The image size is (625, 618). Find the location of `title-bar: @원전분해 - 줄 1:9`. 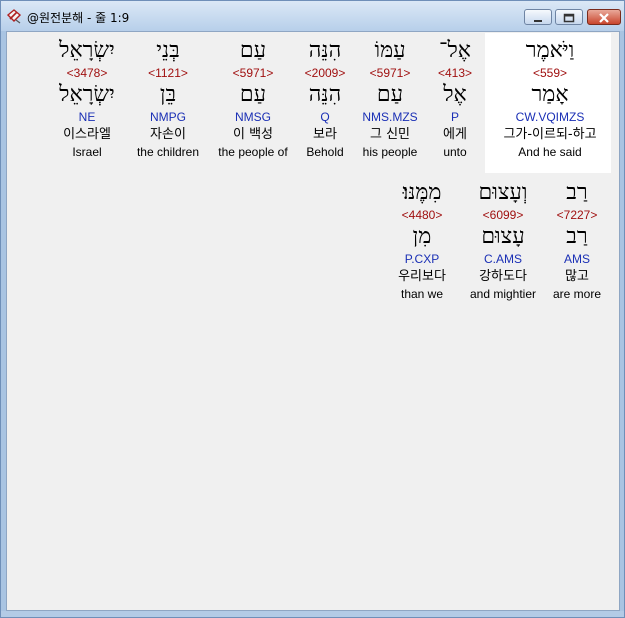

title-bar: @원전분해 - 줄 1:9 is located at coordinates (312, 16).